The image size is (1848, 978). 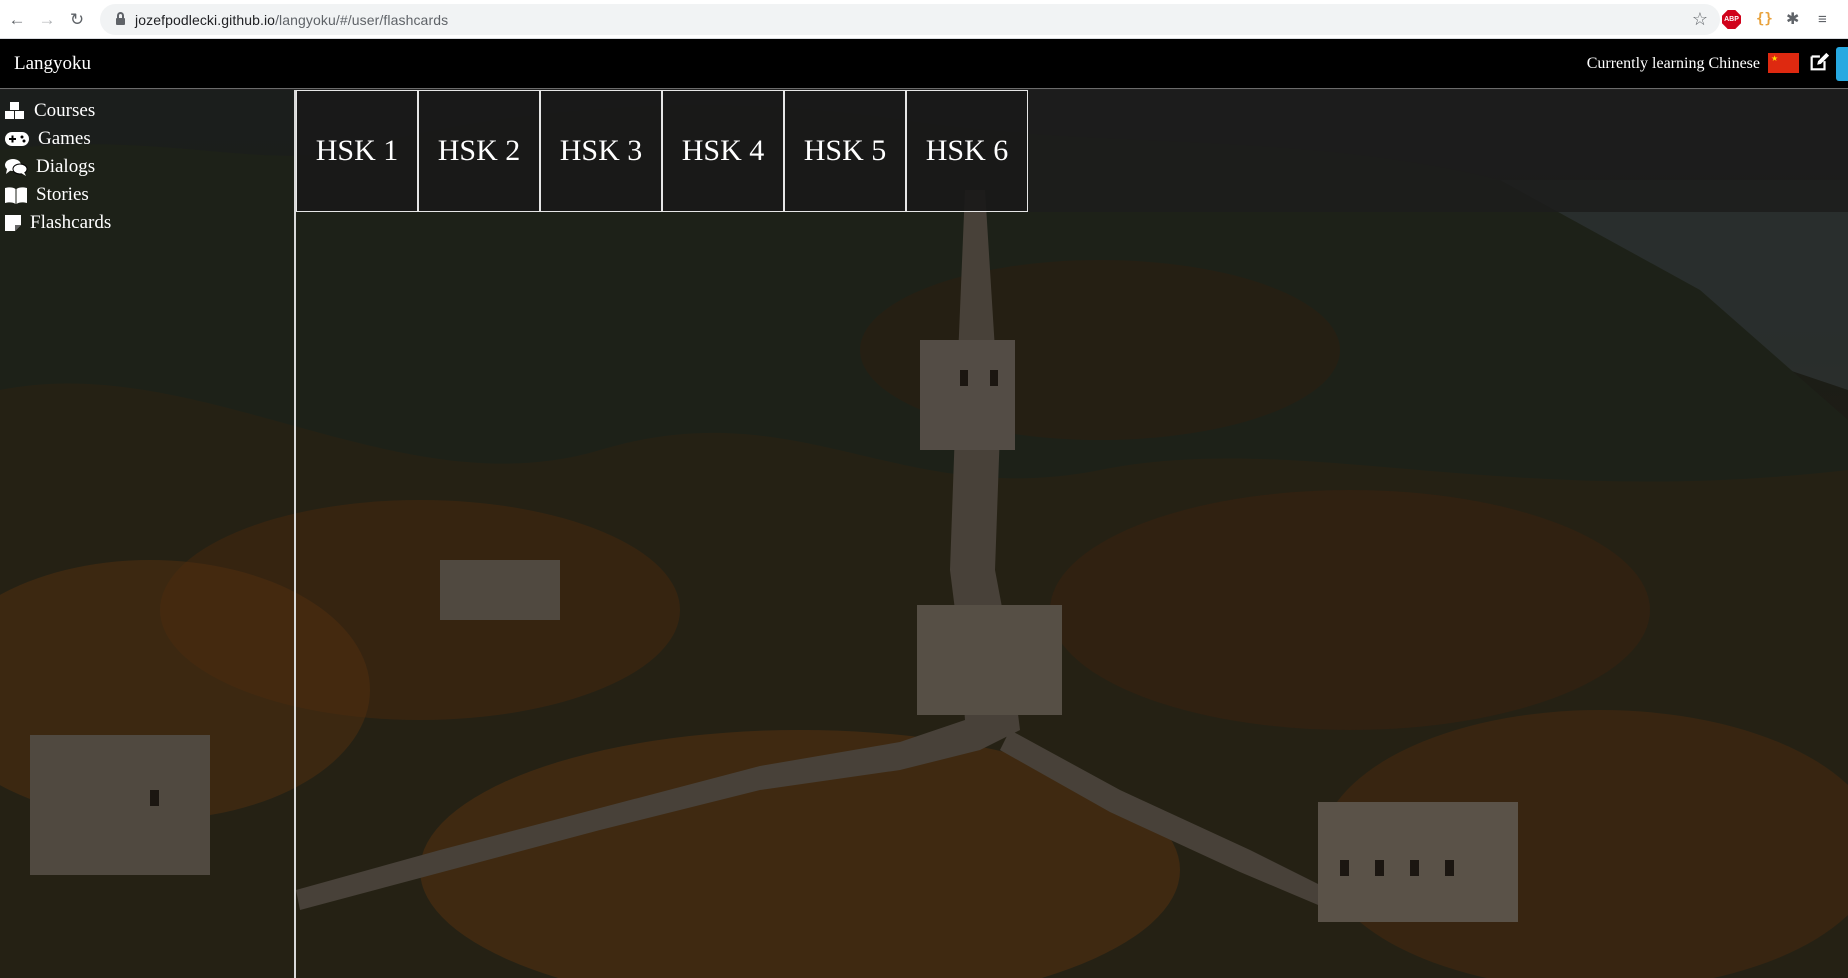 I want to click on current-language-label: Currently learning Chinese, so click(x=1673, y=63).